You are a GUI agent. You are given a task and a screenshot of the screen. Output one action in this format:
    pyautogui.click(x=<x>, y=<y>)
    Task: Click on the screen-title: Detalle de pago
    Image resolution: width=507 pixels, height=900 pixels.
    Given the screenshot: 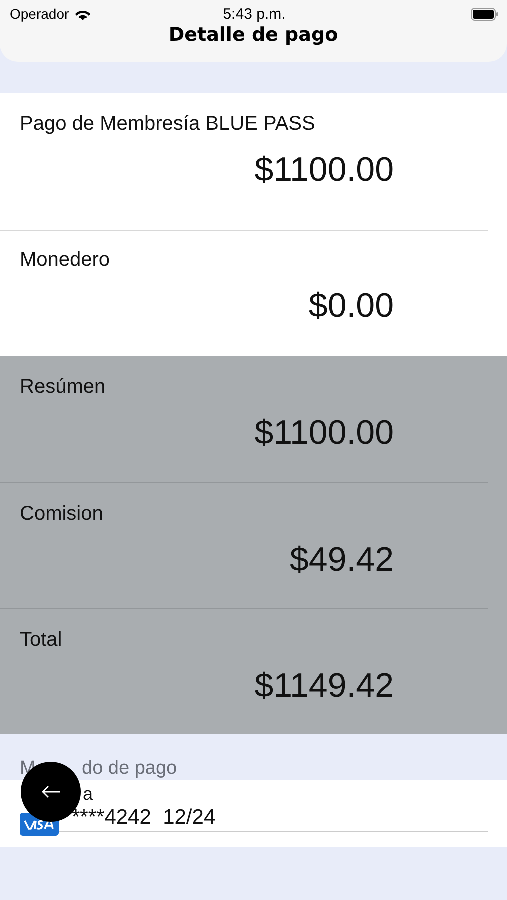 What is the action you would take?
    pyautogui.click(x=254, y=35)
    